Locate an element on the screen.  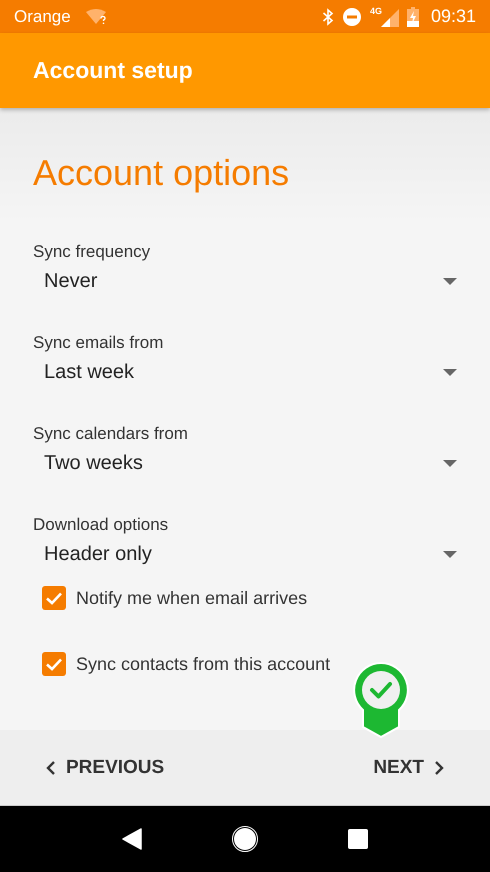
signal-icon is located at coordinates (389, 16).